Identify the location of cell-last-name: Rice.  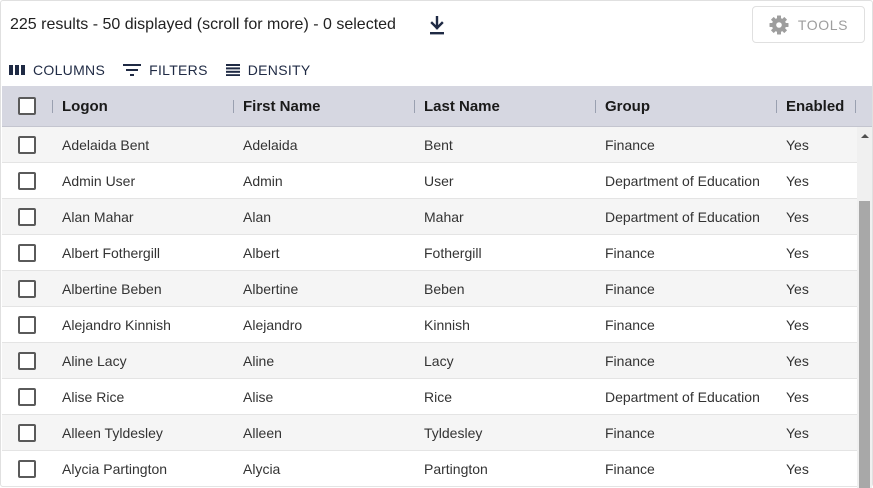
(438, 397).